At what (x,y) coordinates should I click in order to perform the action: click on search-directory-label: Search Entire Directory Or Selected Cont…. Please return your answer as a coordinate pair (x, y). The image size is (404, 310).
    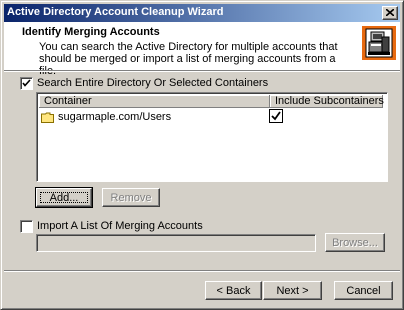
    Looking at the image, I should click on (152, 83).